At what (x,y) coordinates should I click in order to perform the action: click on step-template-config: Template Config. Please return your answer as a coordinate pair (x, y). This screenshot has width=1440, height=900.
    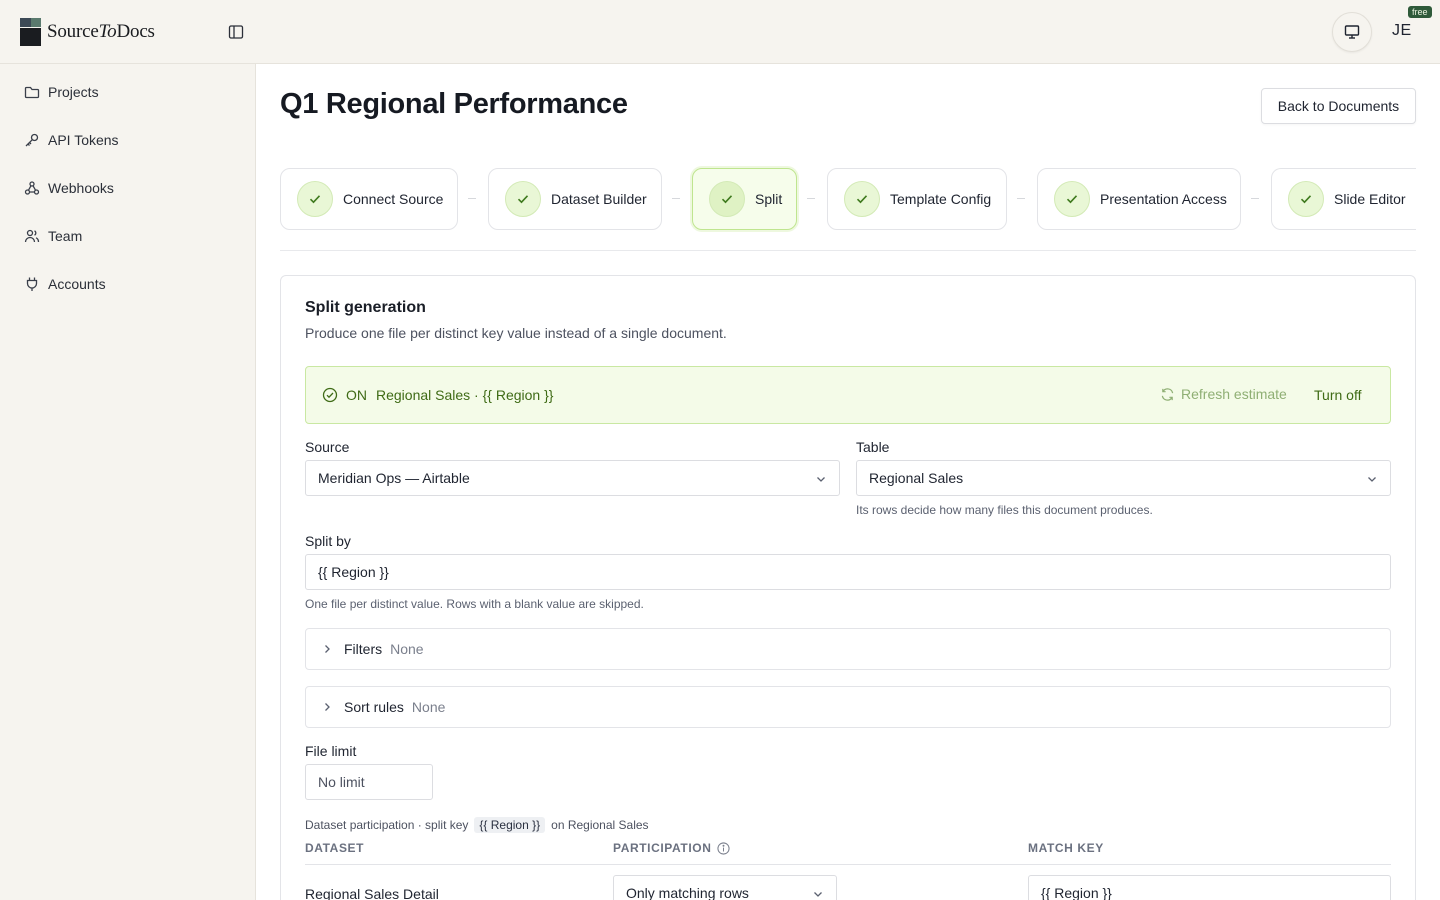
    Looking at the image, I should click on (917, 199).